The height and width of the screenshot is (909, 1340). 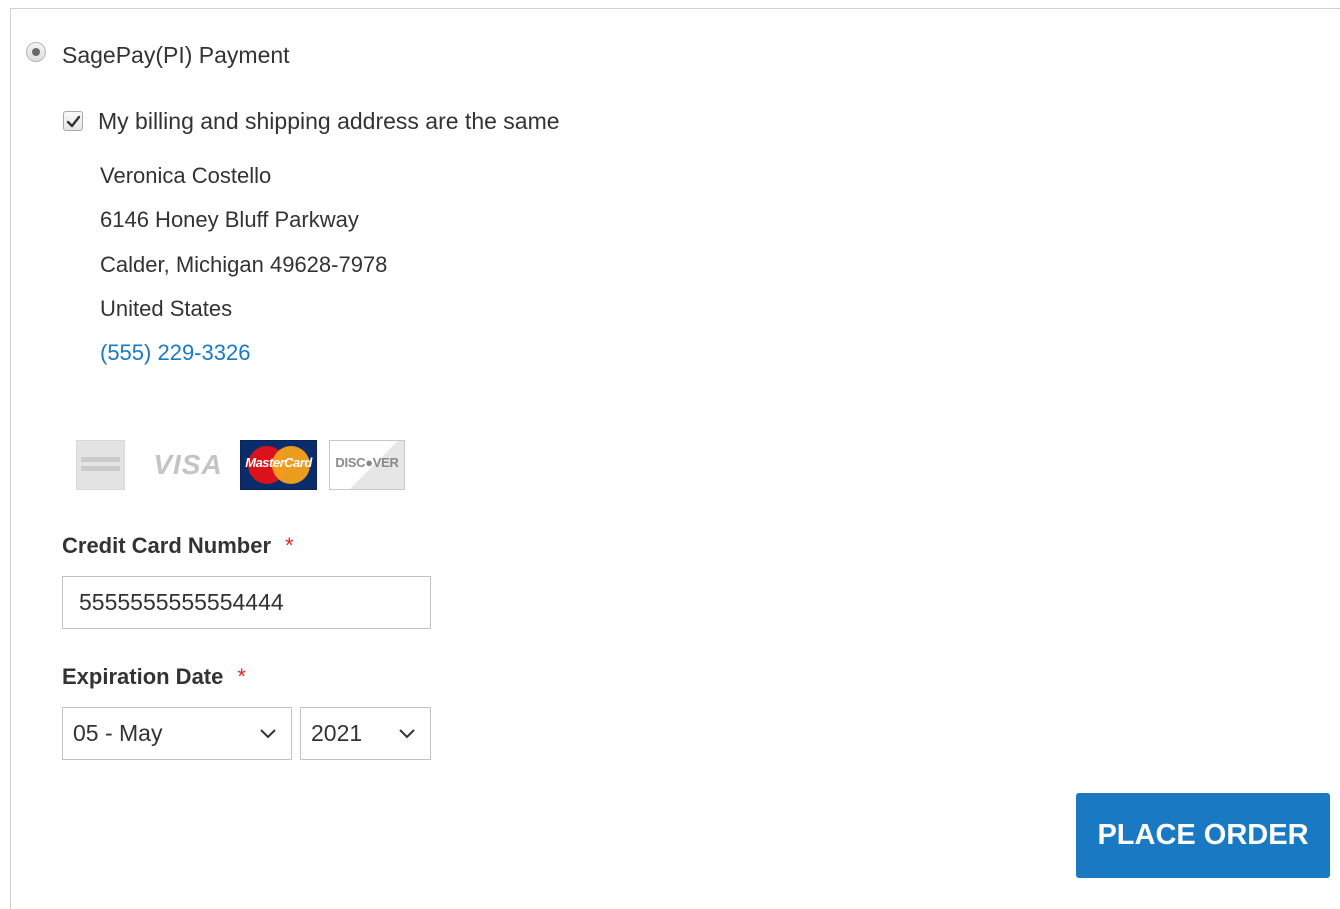 What do you see at coordinates (166, 308) in the screenshot?
I see `address-country: United States` at bounding box center [166, 308].